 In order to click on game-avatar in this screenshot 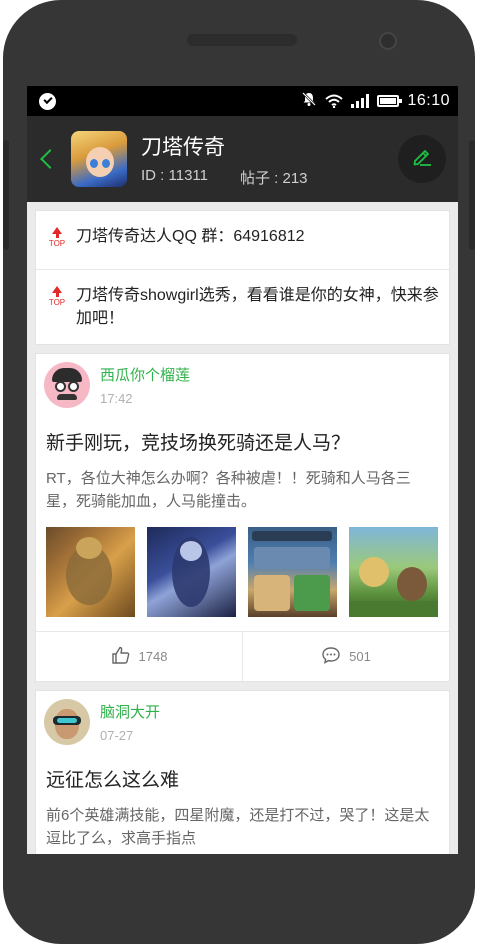, I will do `click(99, 159)`.